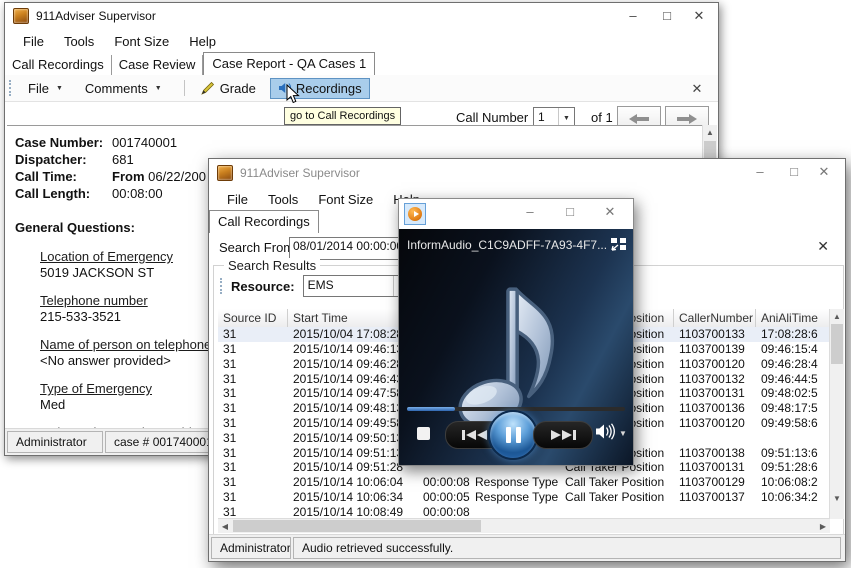 The height and width of the screenshot is (568, 851). I want to click on tab-case-review: Case Review, so click(158, 65).